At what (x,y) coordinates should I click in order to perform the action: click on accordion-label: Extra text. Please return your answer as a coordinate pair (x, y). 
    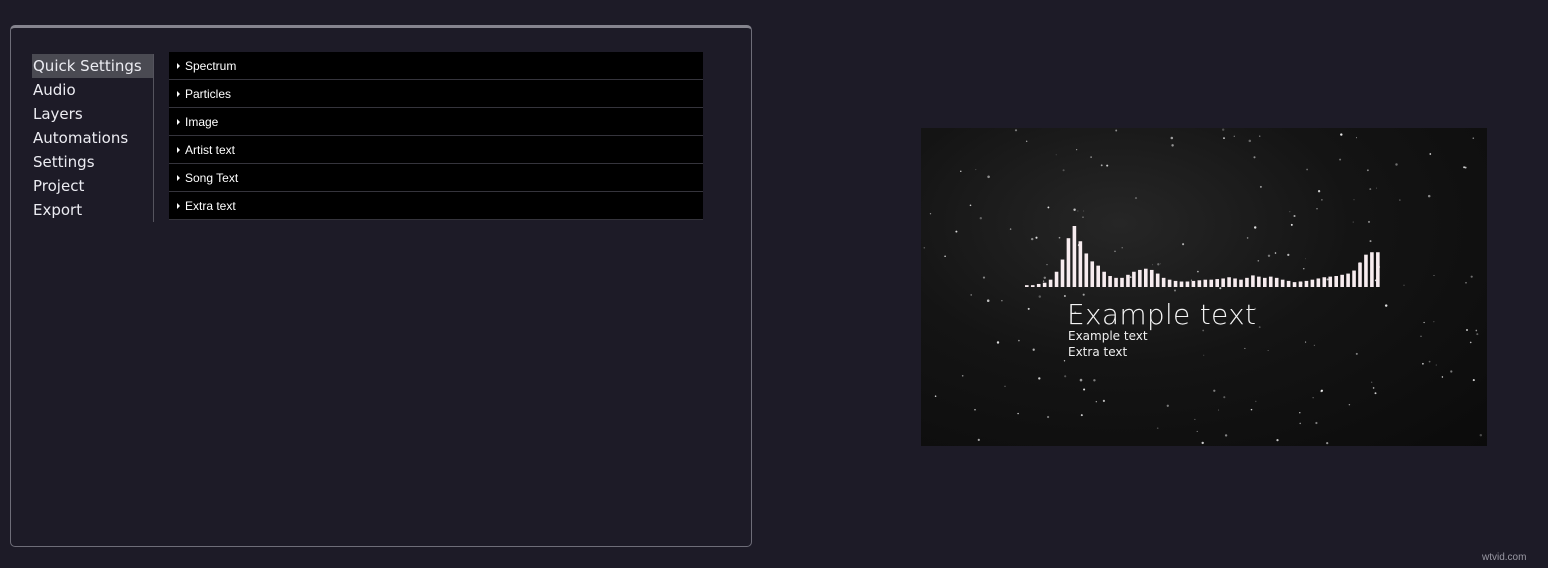
    Looking at the image, I should click on (210, 205).